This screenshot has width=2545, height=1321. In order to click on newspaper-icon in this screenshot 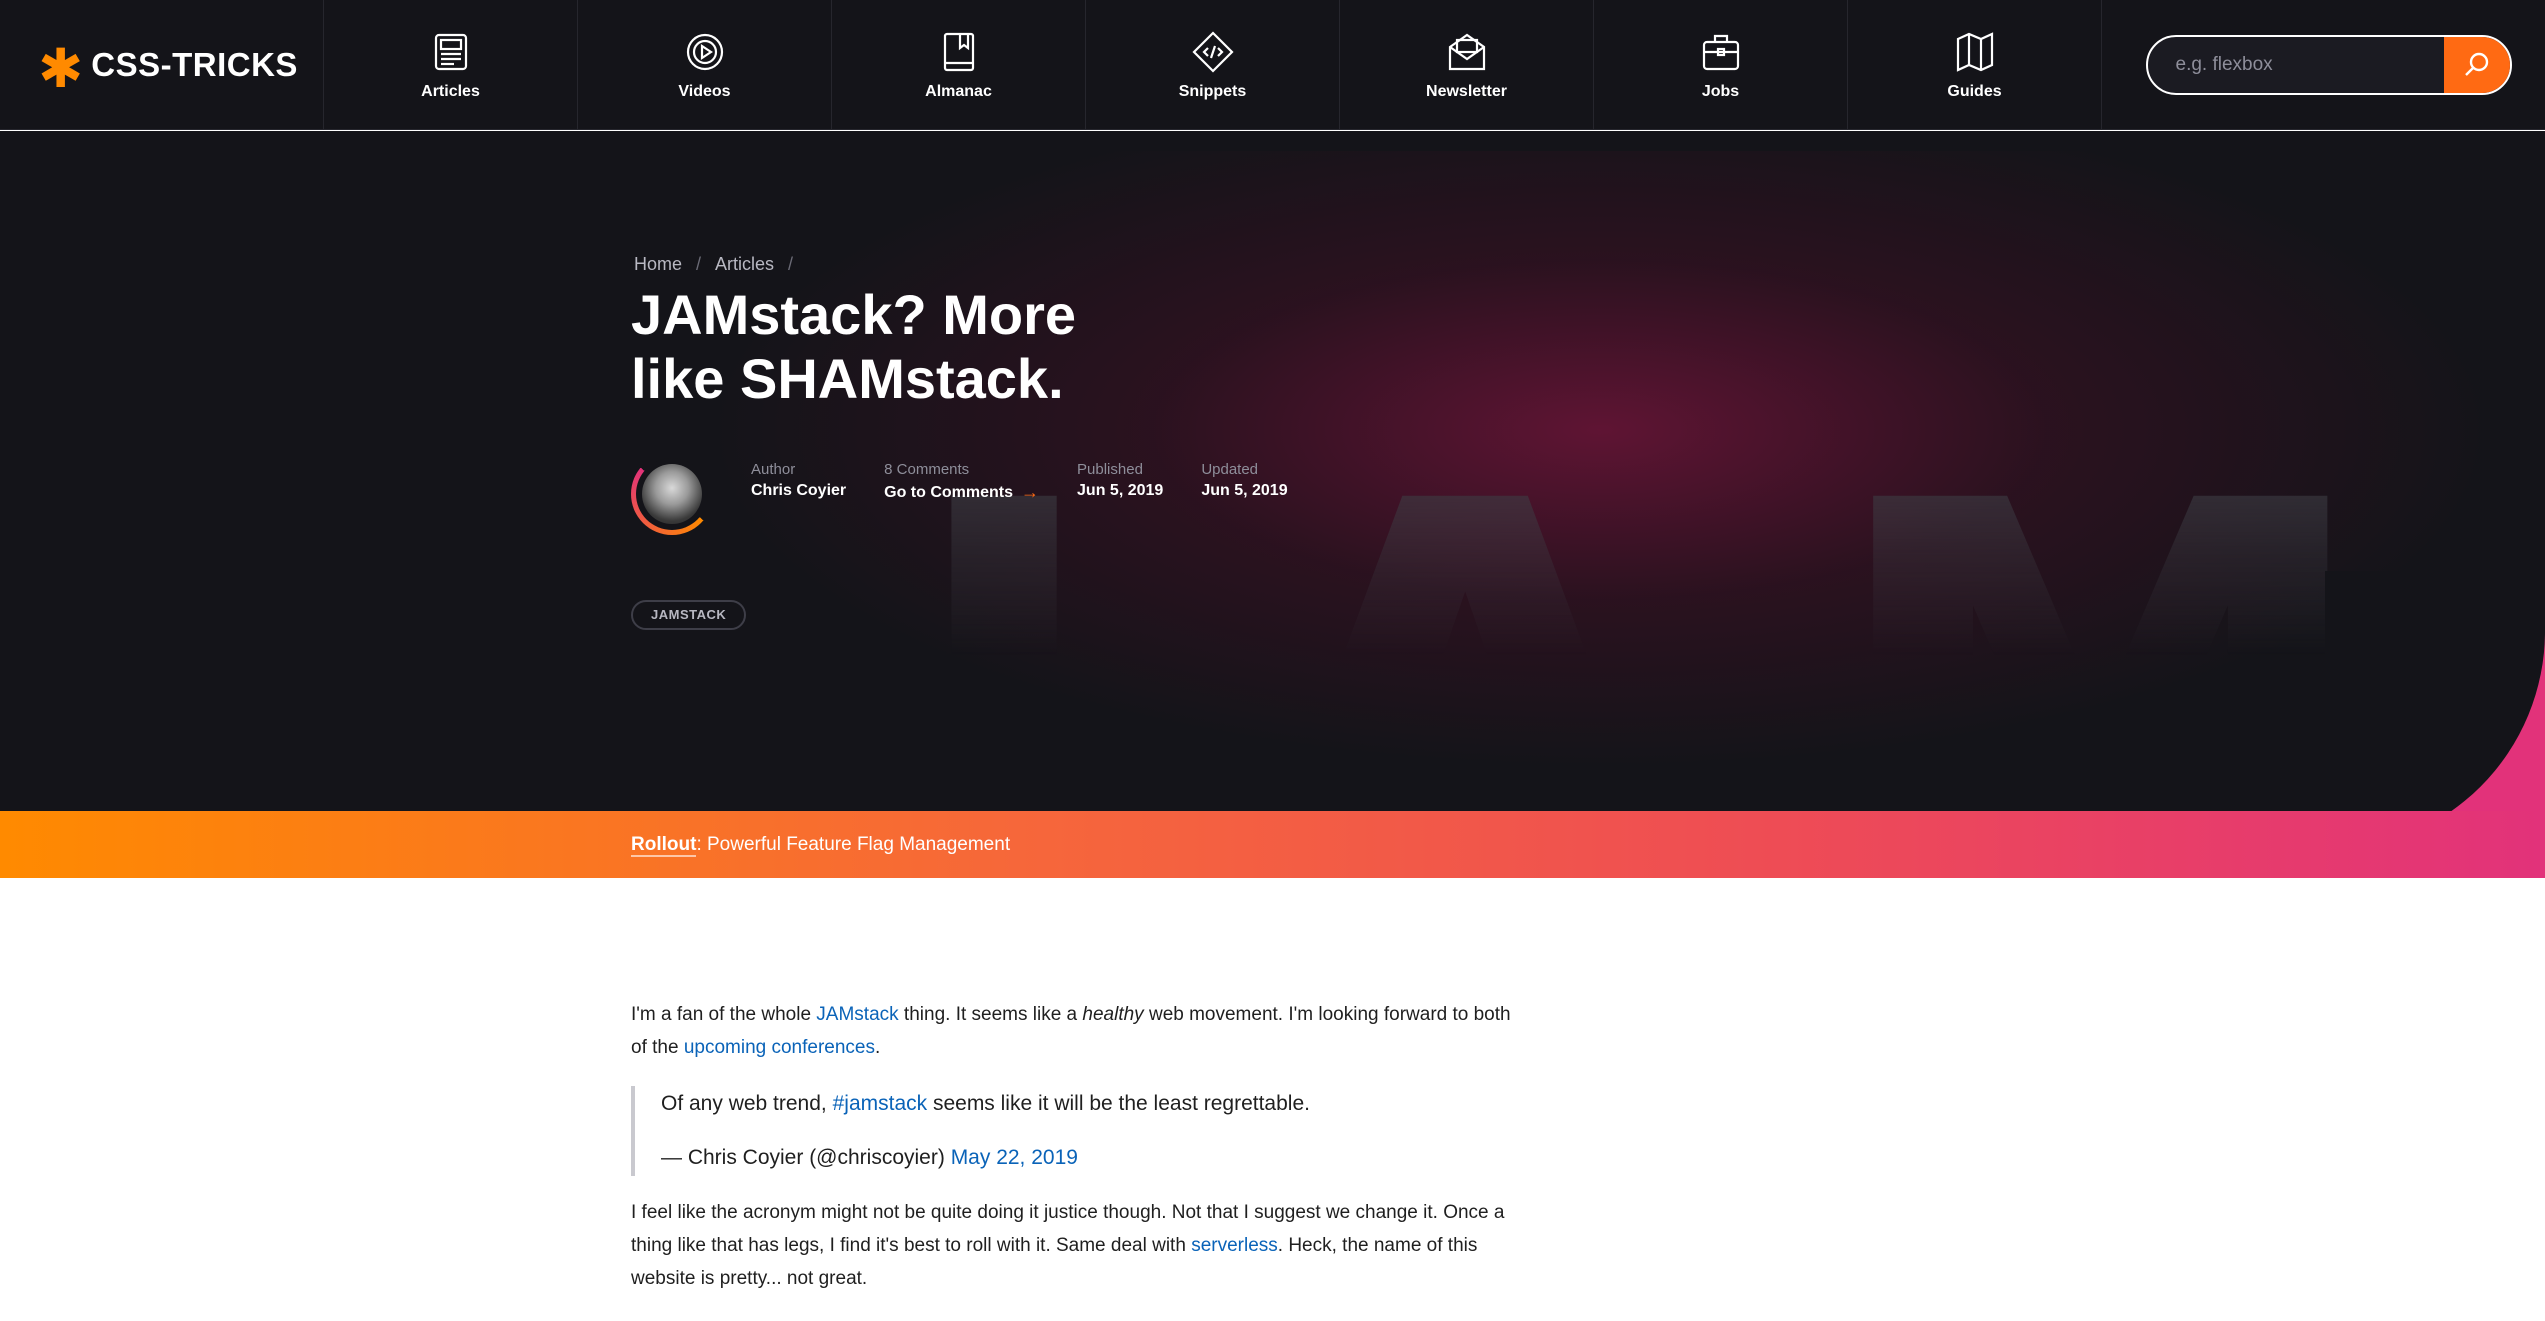, I will do `click(450, 51)`.